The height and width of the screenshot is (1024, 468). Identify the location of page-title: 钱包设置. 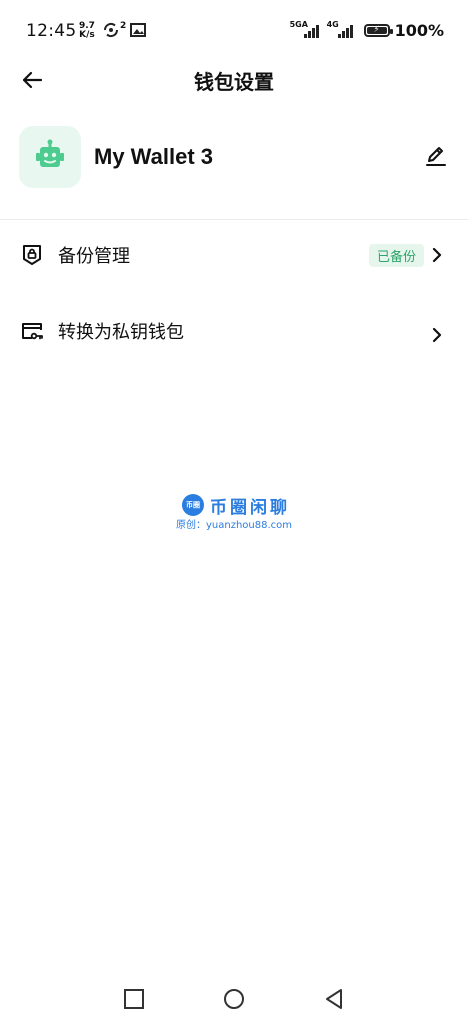
(234, 82).